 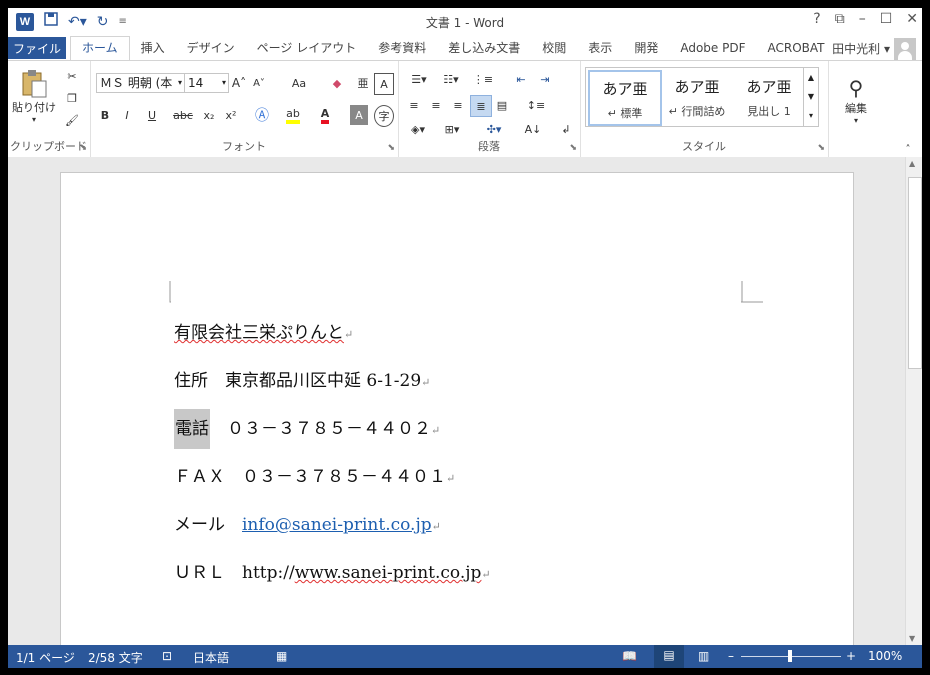 What do you see at coordinates (34, 96) in the screenshot?
I see `paste-button: 貼り付け ▾` at bounding box center [34, 96].